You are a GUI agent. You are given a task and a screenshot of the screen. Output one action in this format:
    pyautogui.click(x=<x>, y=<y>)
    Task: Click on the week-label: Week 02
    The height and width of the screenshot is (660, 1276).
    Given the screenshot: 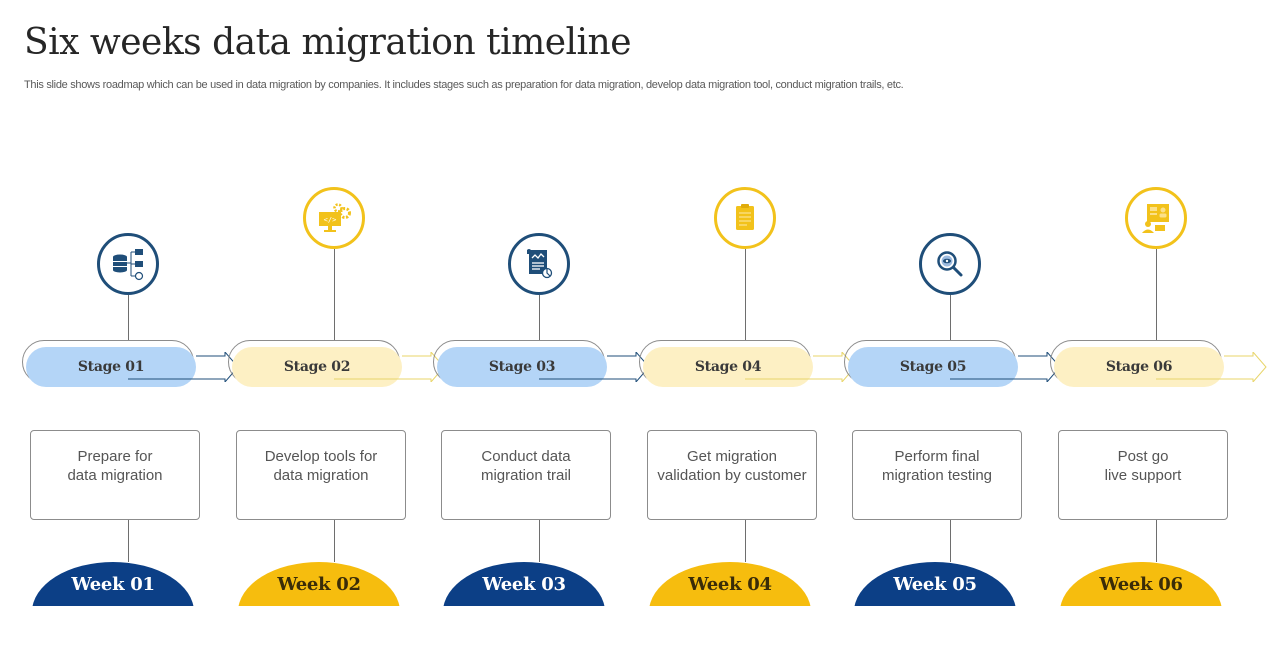 What is the action you would take?
    pyautogui.click(x=319, y=584)
    